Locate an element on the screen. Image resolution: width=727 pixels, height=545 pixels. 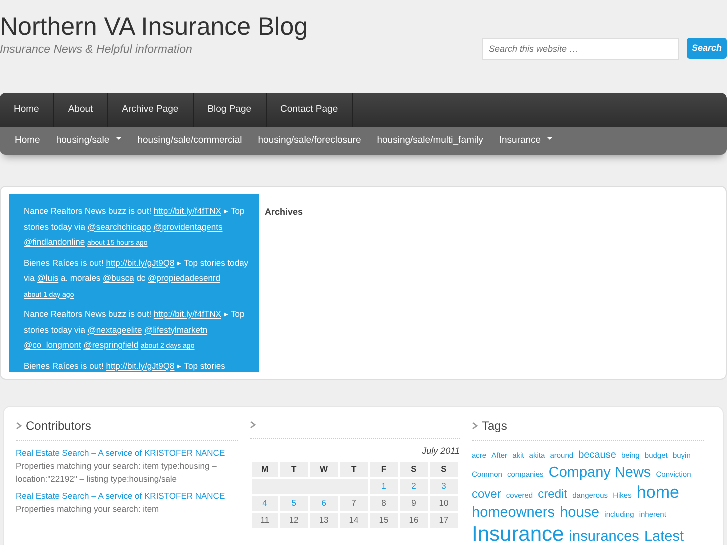
calendar-day: 16 is located at coordinates (414, 520).